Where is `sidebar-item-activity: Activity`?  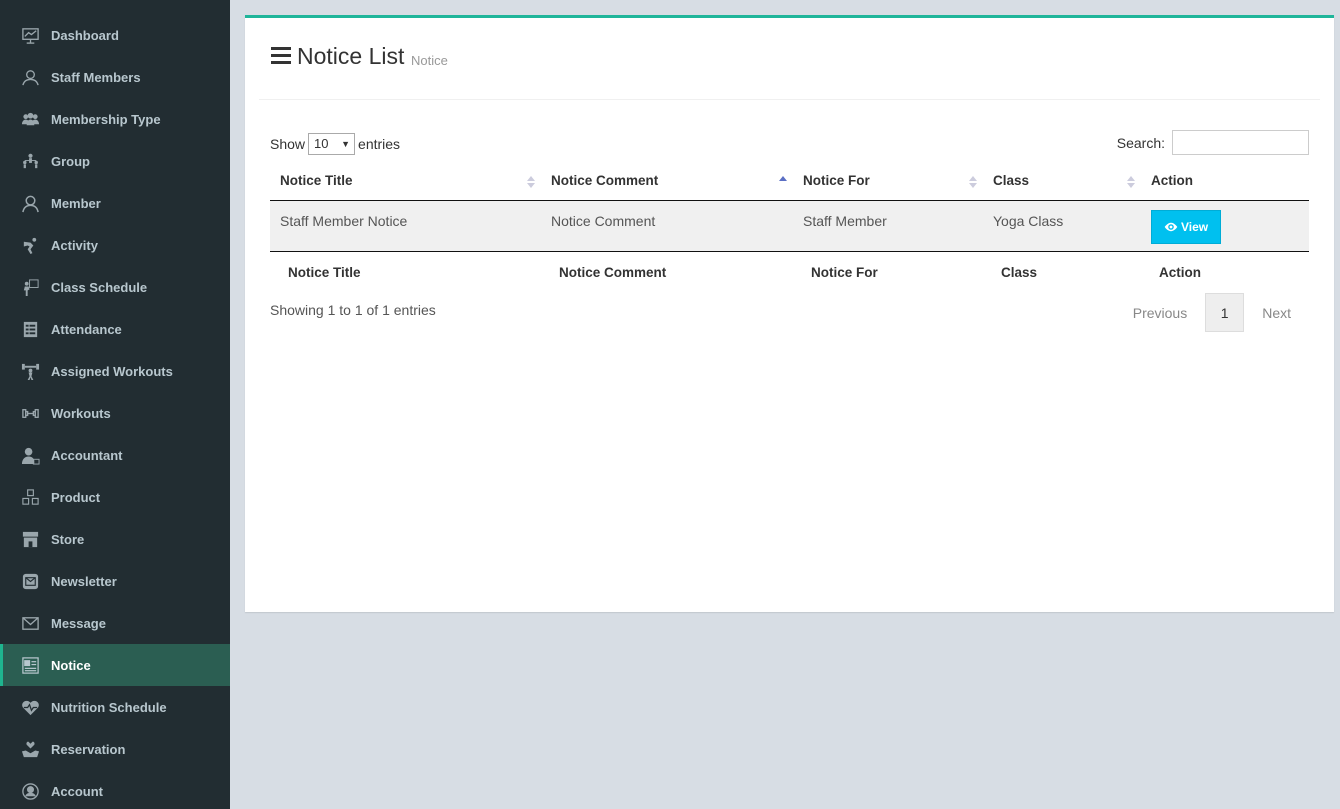 sidebar-item-activity: Activity is located at coordinates (115, 245).